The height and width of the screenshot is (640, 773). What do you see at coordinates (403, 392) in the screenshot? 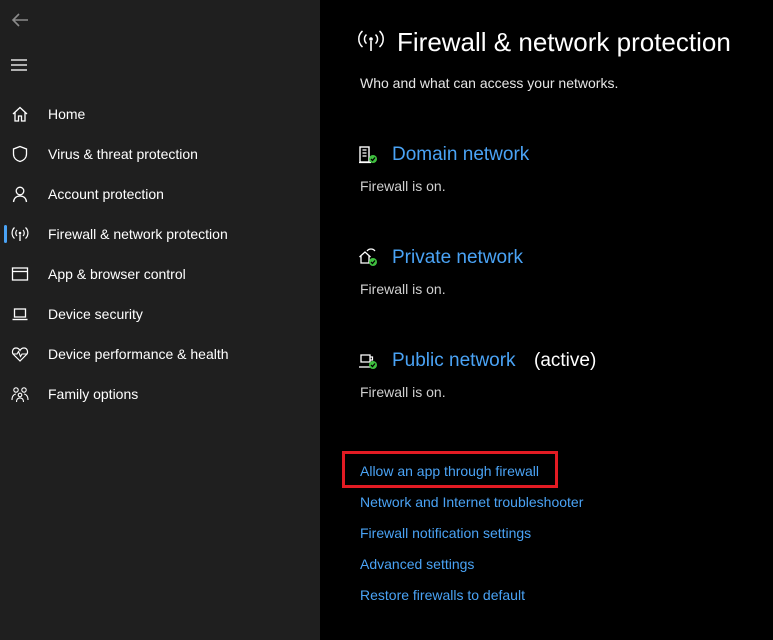
I see `public-network-status: Firewall is on.` at bounding box center [403, 392].